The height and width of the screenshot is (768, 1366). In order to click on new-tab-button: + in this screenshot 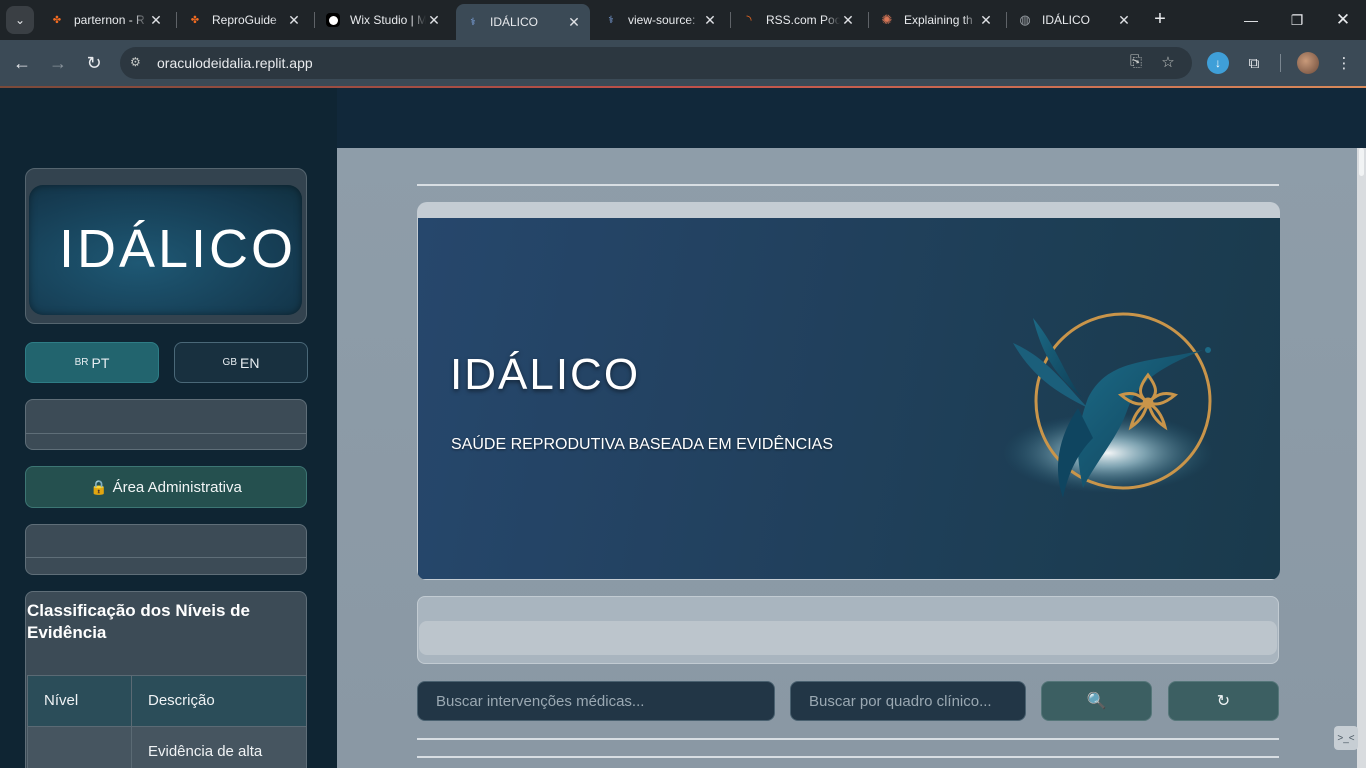, I will do `click(1160, 20)`.